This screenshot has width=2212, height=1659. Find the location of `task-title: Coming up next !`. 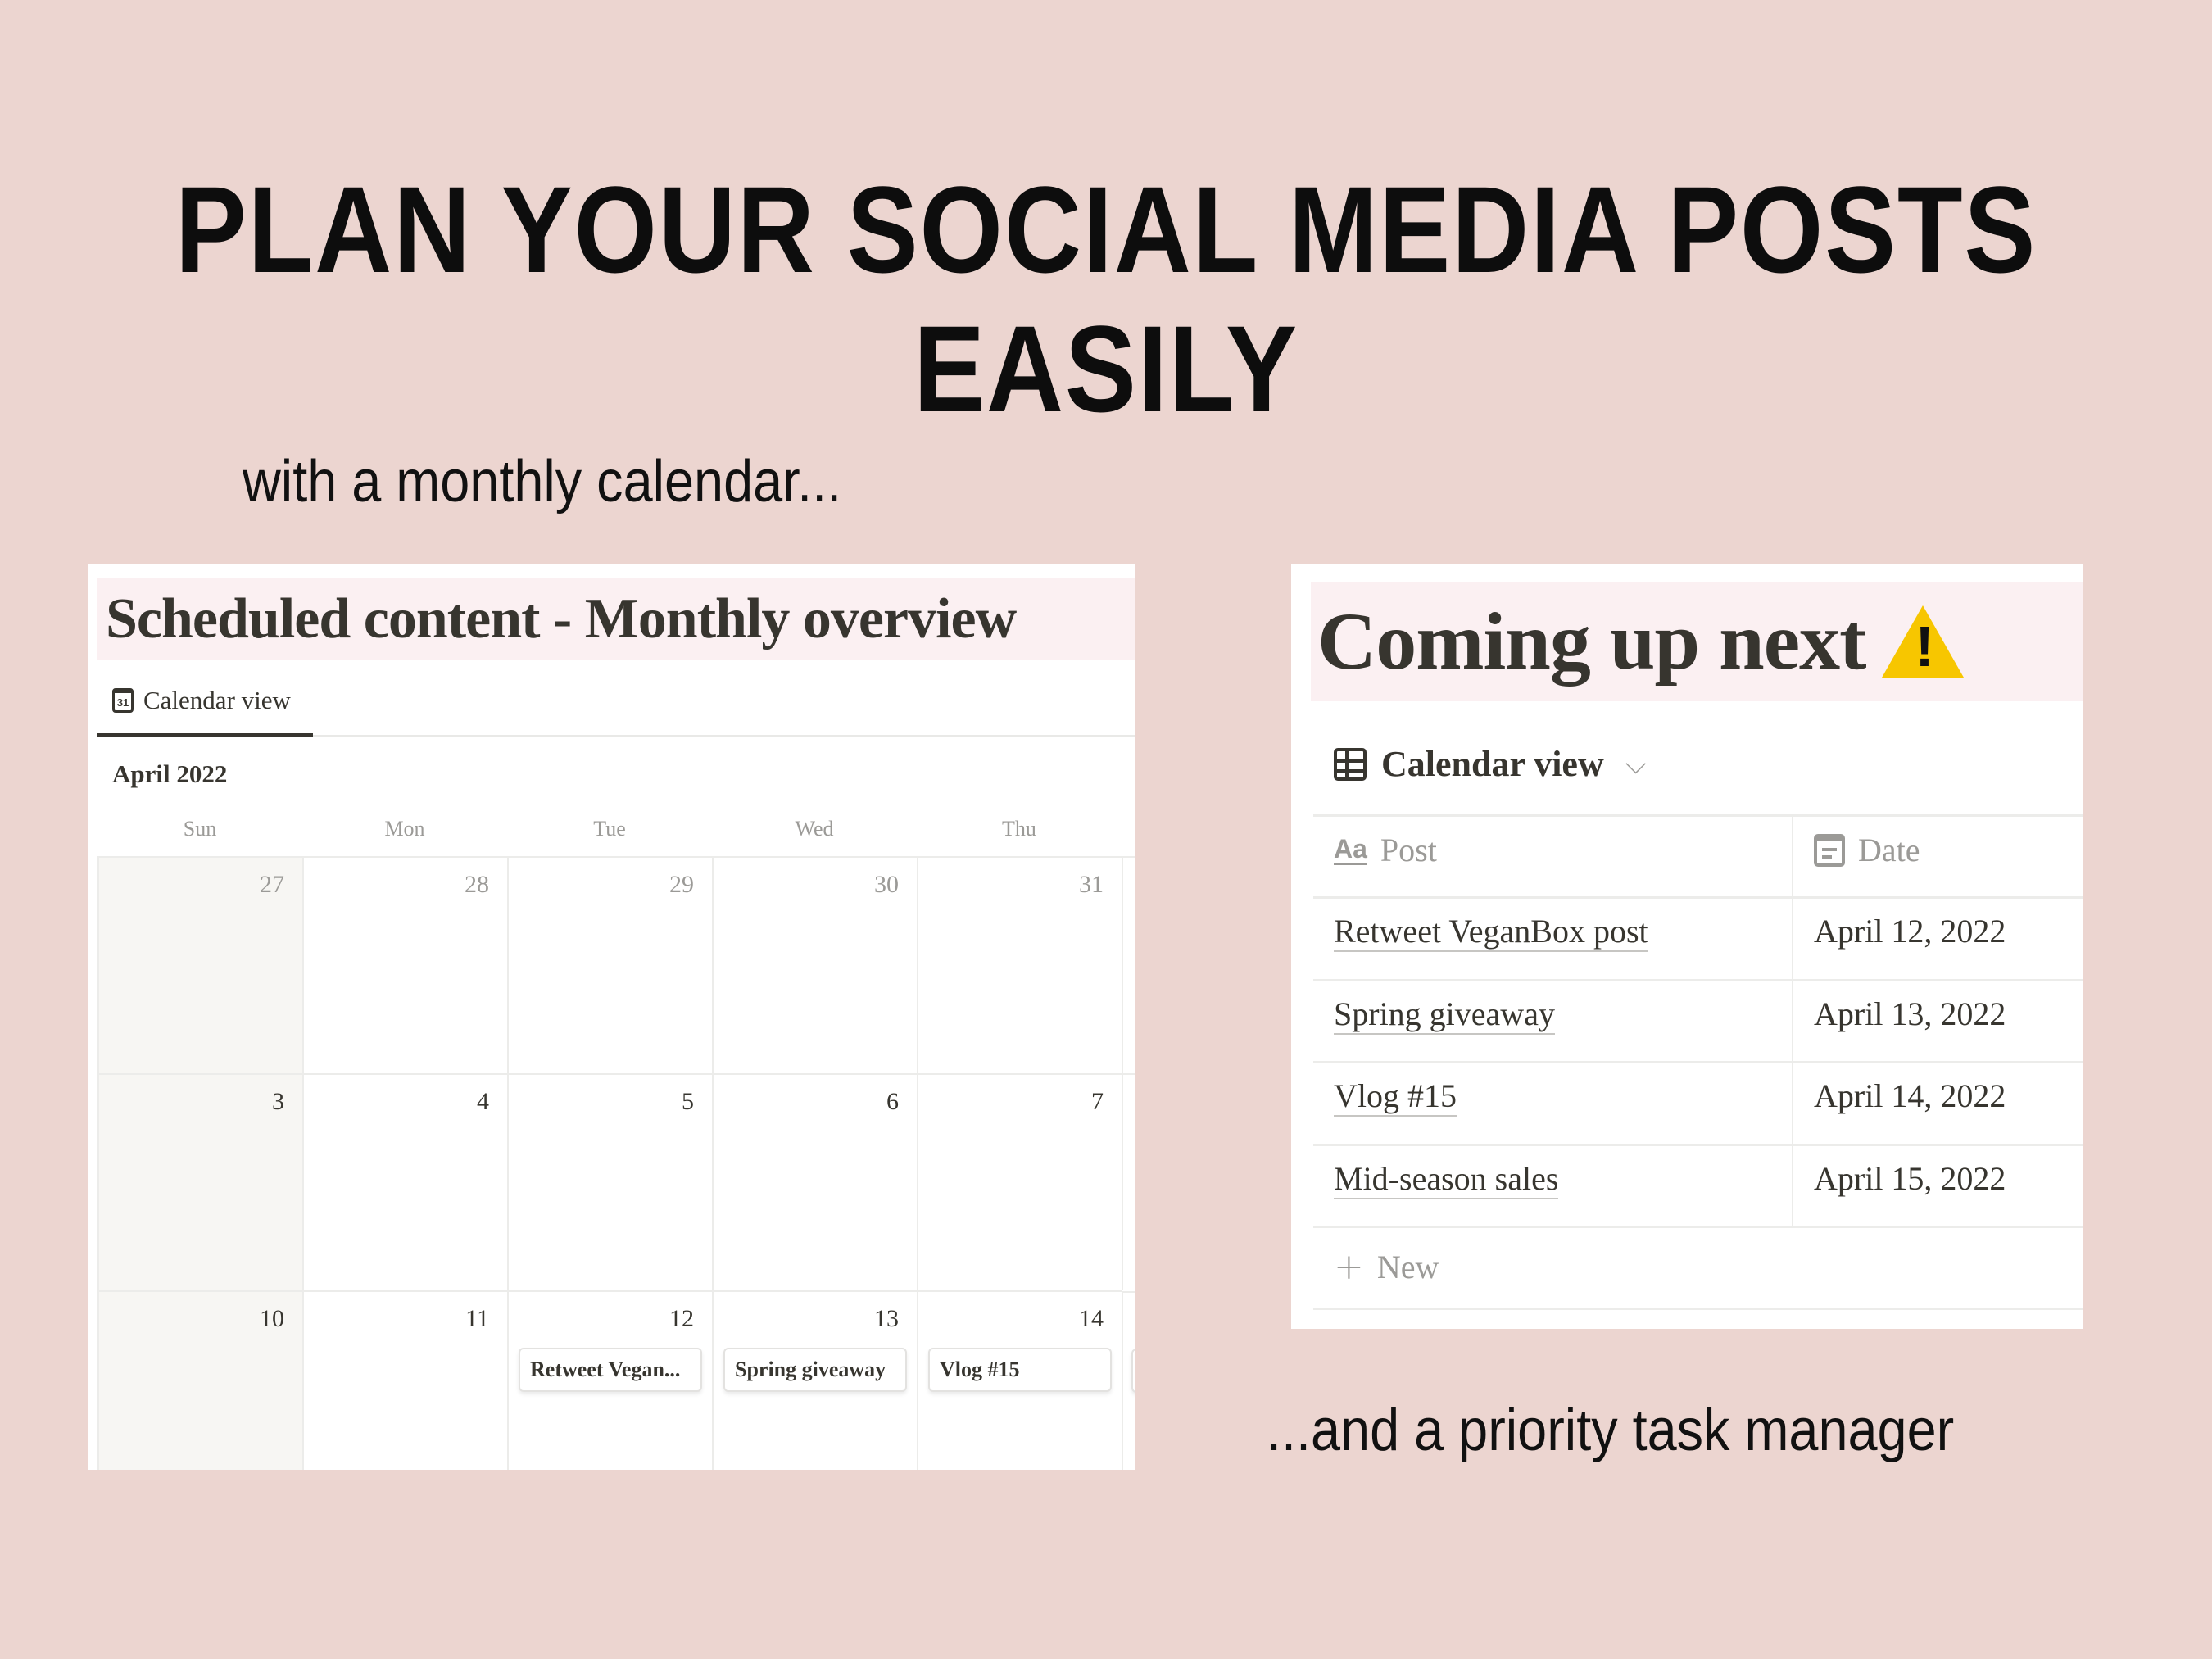

task-title: Coming up next ! is located at coordinates (1641, 641).